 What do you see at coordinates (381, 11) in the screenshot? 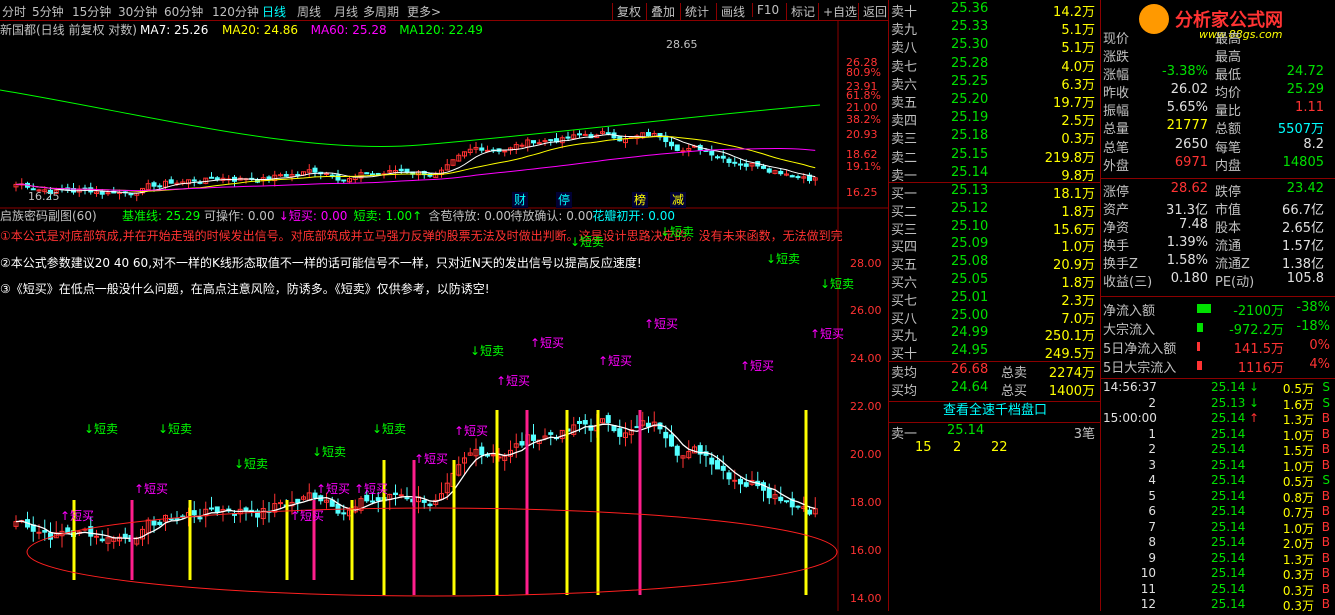
I see `period-tab: 多周期` at bounding box center [381, 11].